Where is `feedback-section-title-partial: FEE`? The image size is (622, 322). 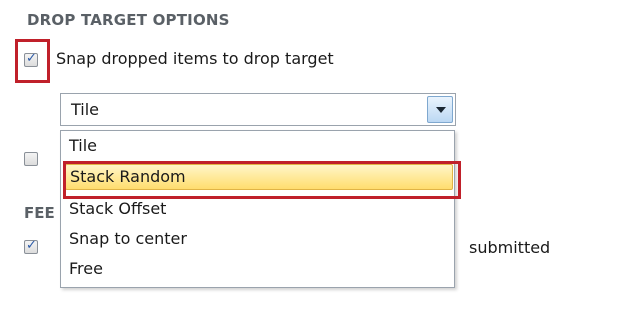 feedback-section-title-partial: FEE is located at coordinates (39, 213).